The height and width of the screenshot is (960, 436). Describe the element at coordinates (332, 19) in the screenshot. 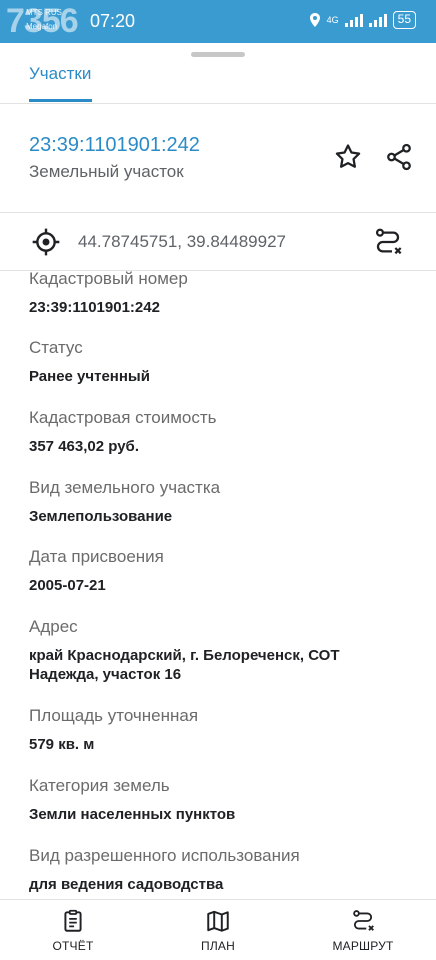

I see `network-type: 4G` at that location.